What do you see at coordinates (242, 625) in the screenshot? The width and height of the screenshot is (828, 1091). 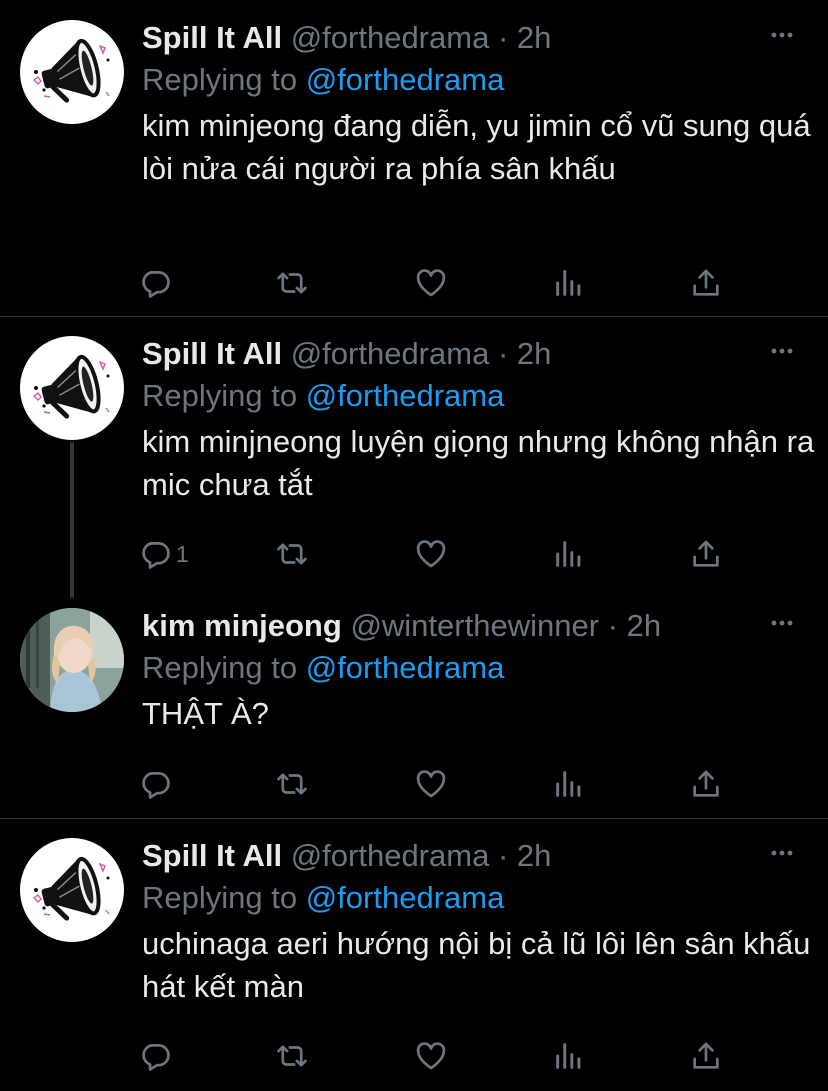 I see `display-name: kim minjeong` at bounding box center [242, 625].